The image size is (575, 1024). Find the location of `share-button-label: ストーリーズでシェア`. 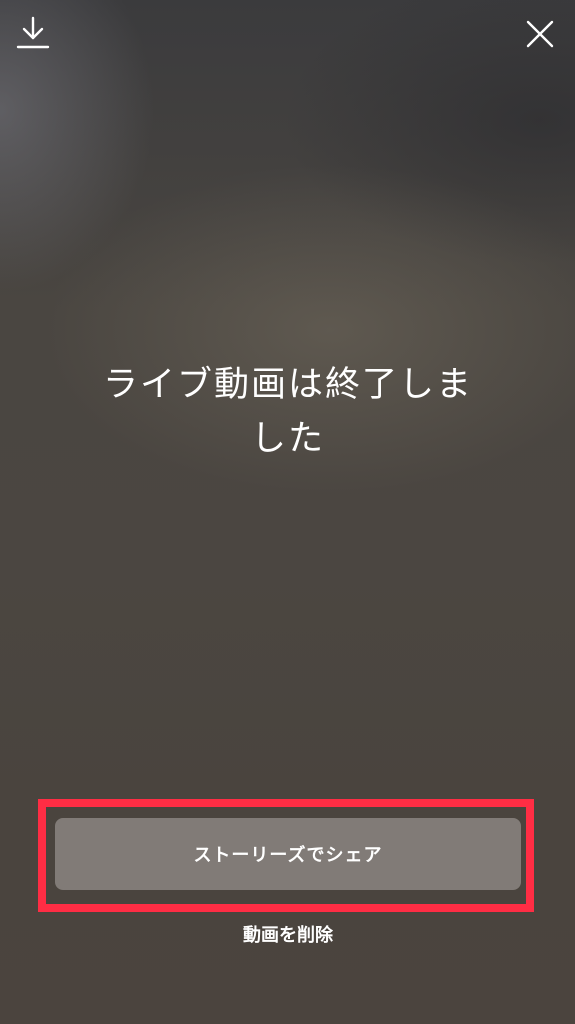

share-button-label: ストーリーズでシェア is located at coordinates (288, 855).